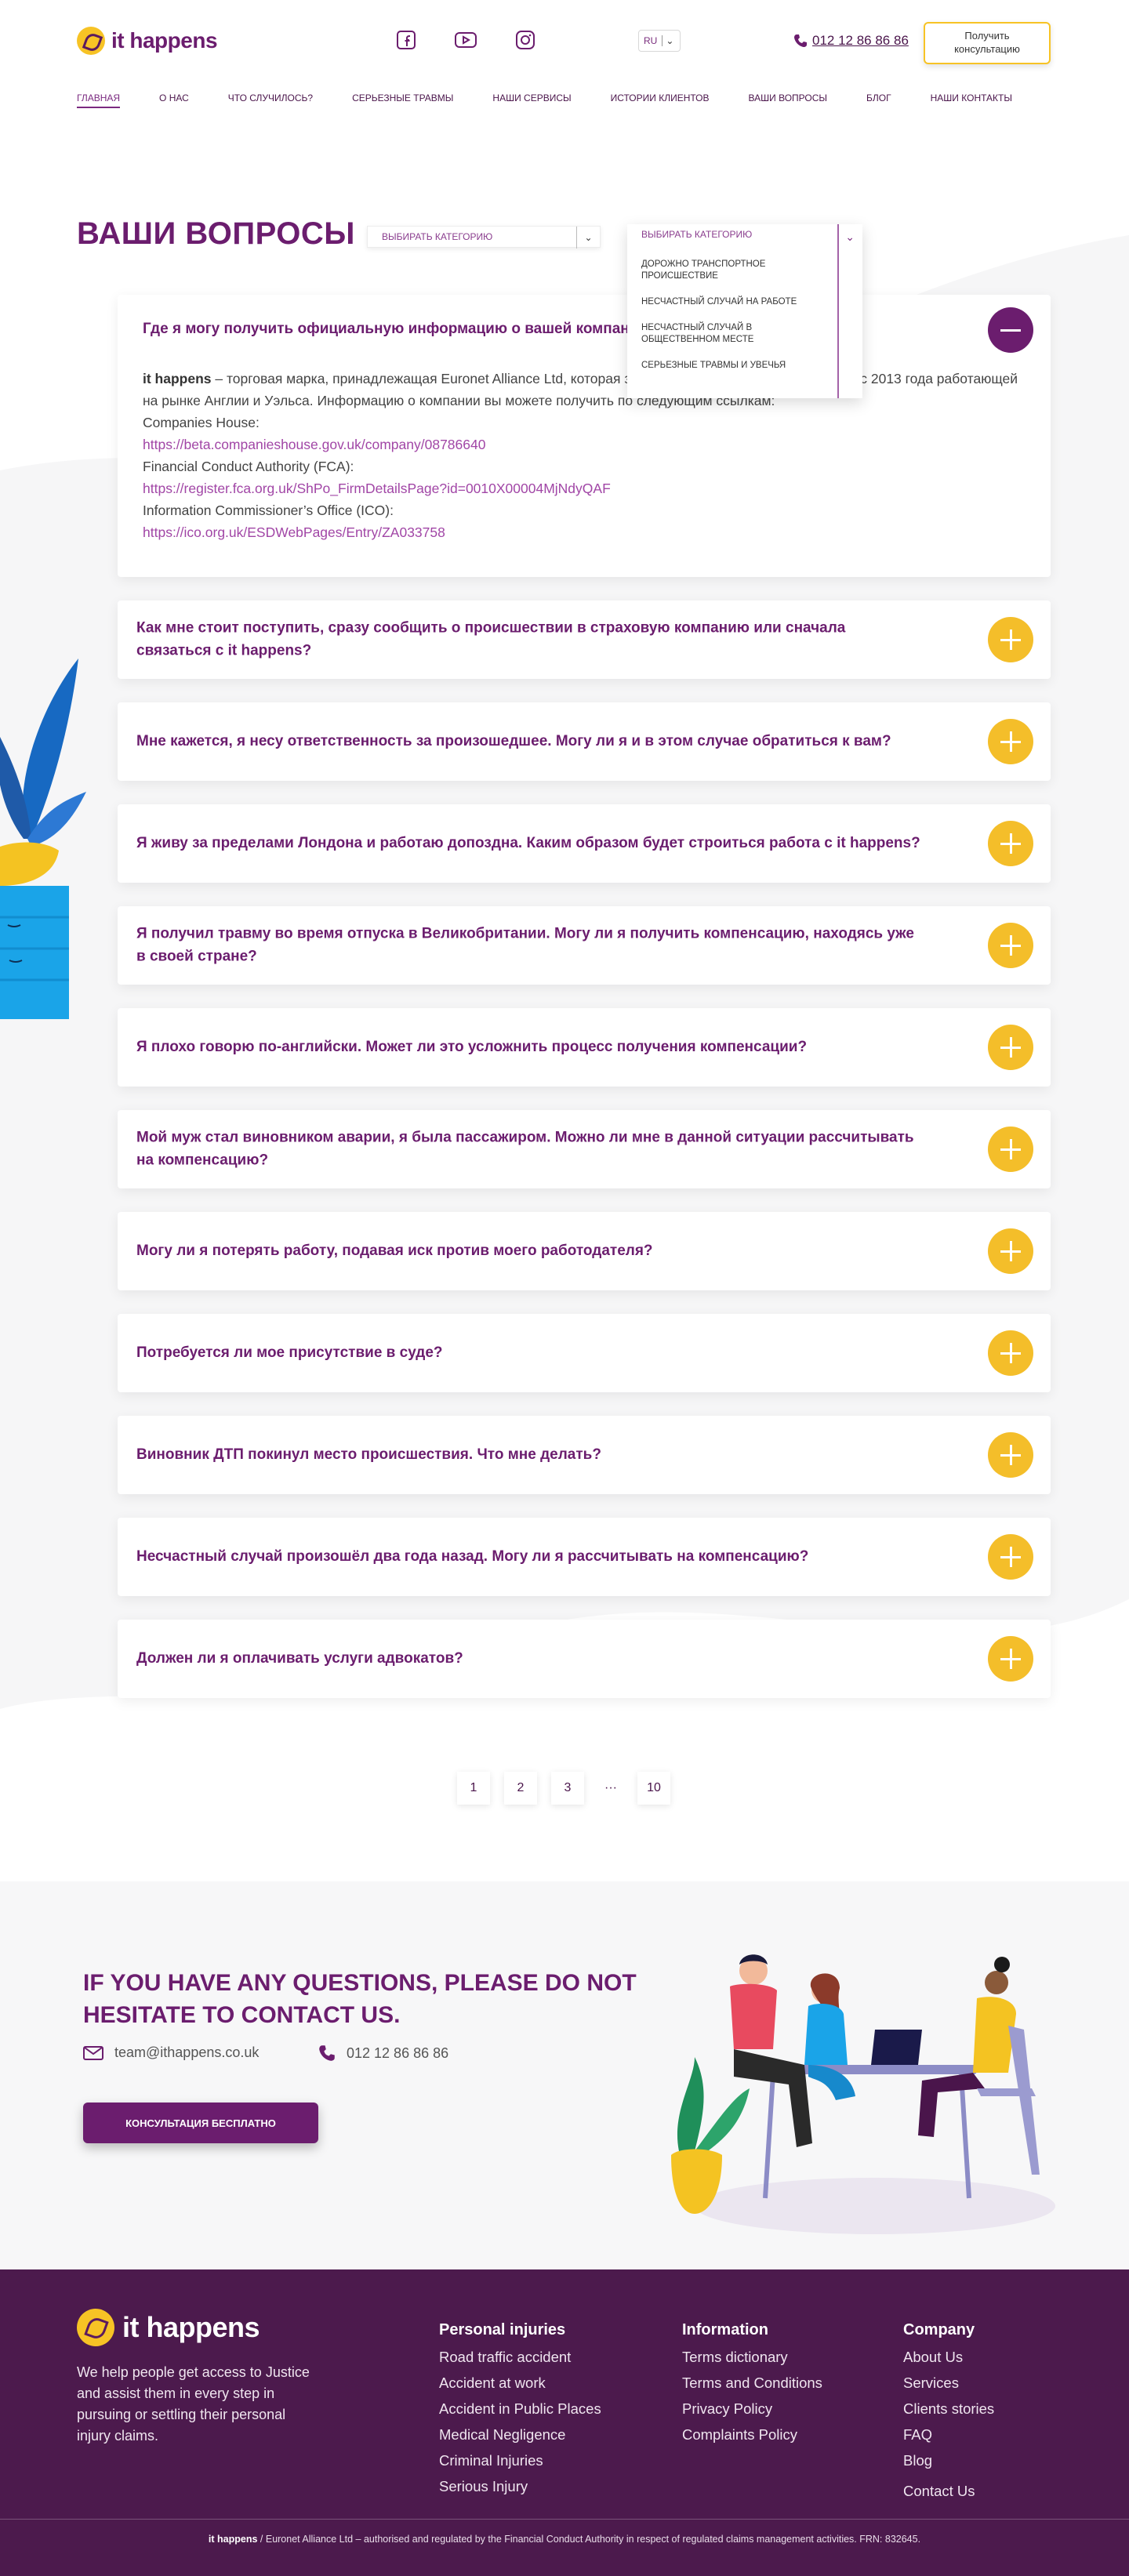 The image size is (1129, 2576). I want to click on header-phone-number: 012 12 86 86 86, so click(860, 40).